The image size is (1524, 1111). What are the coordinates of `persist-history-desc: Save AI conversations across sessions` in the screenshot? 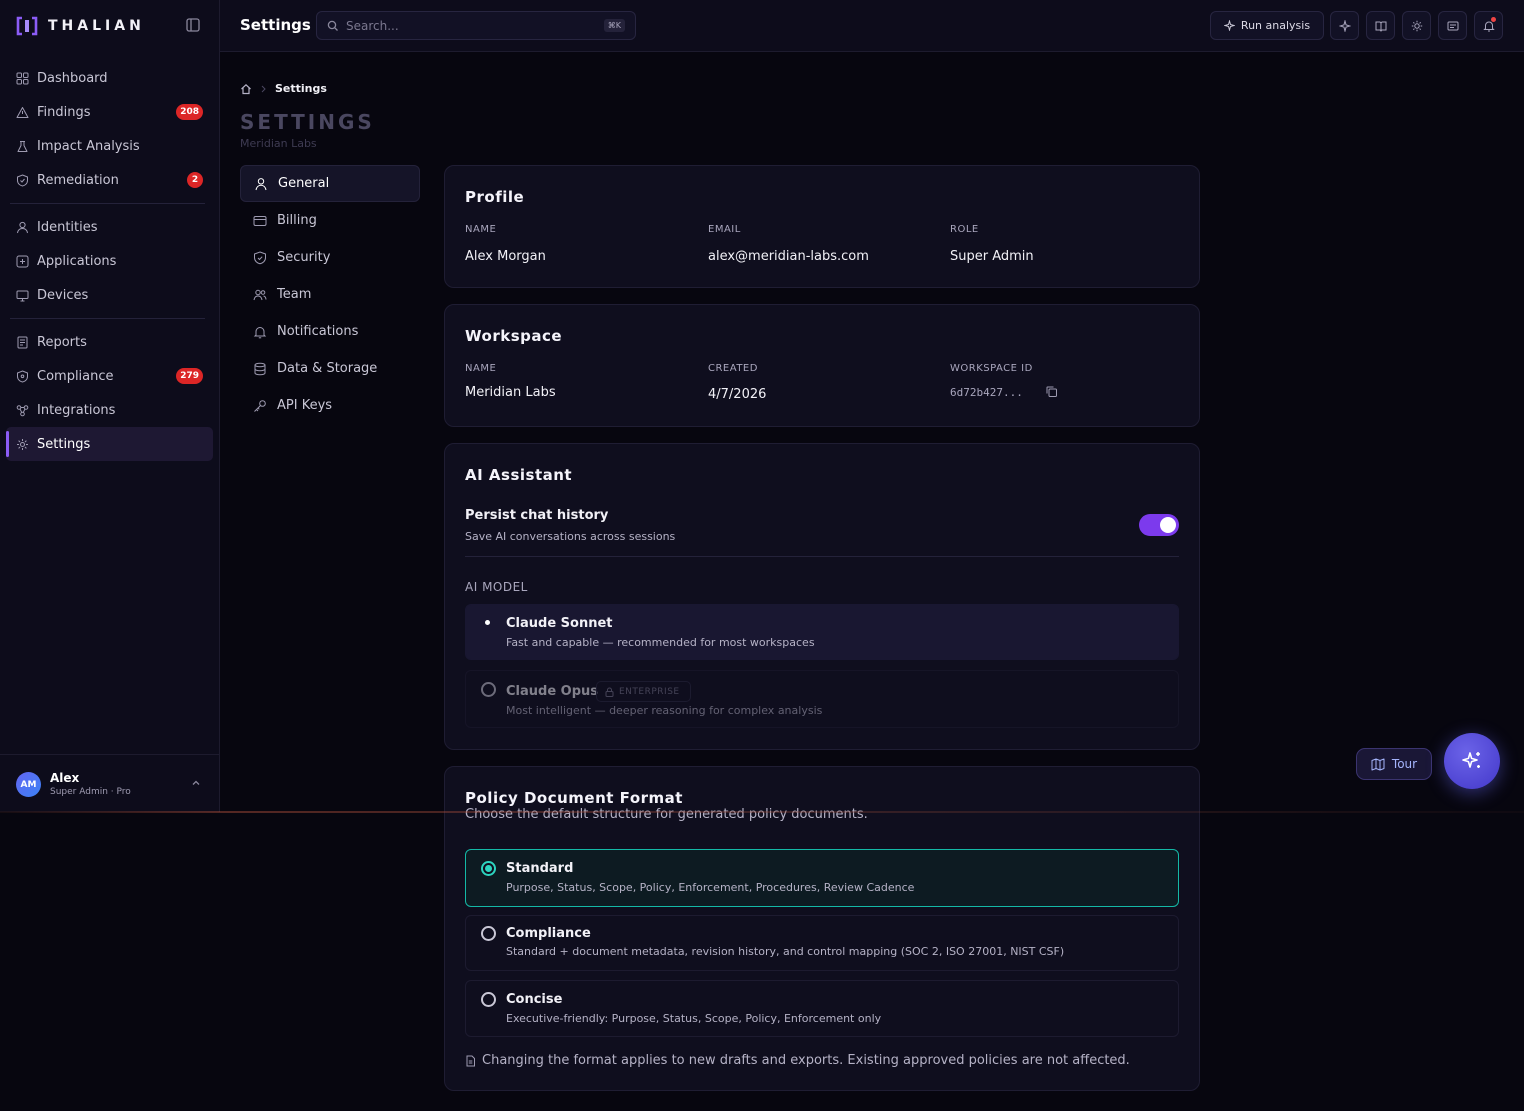 It's located at (570, 536).